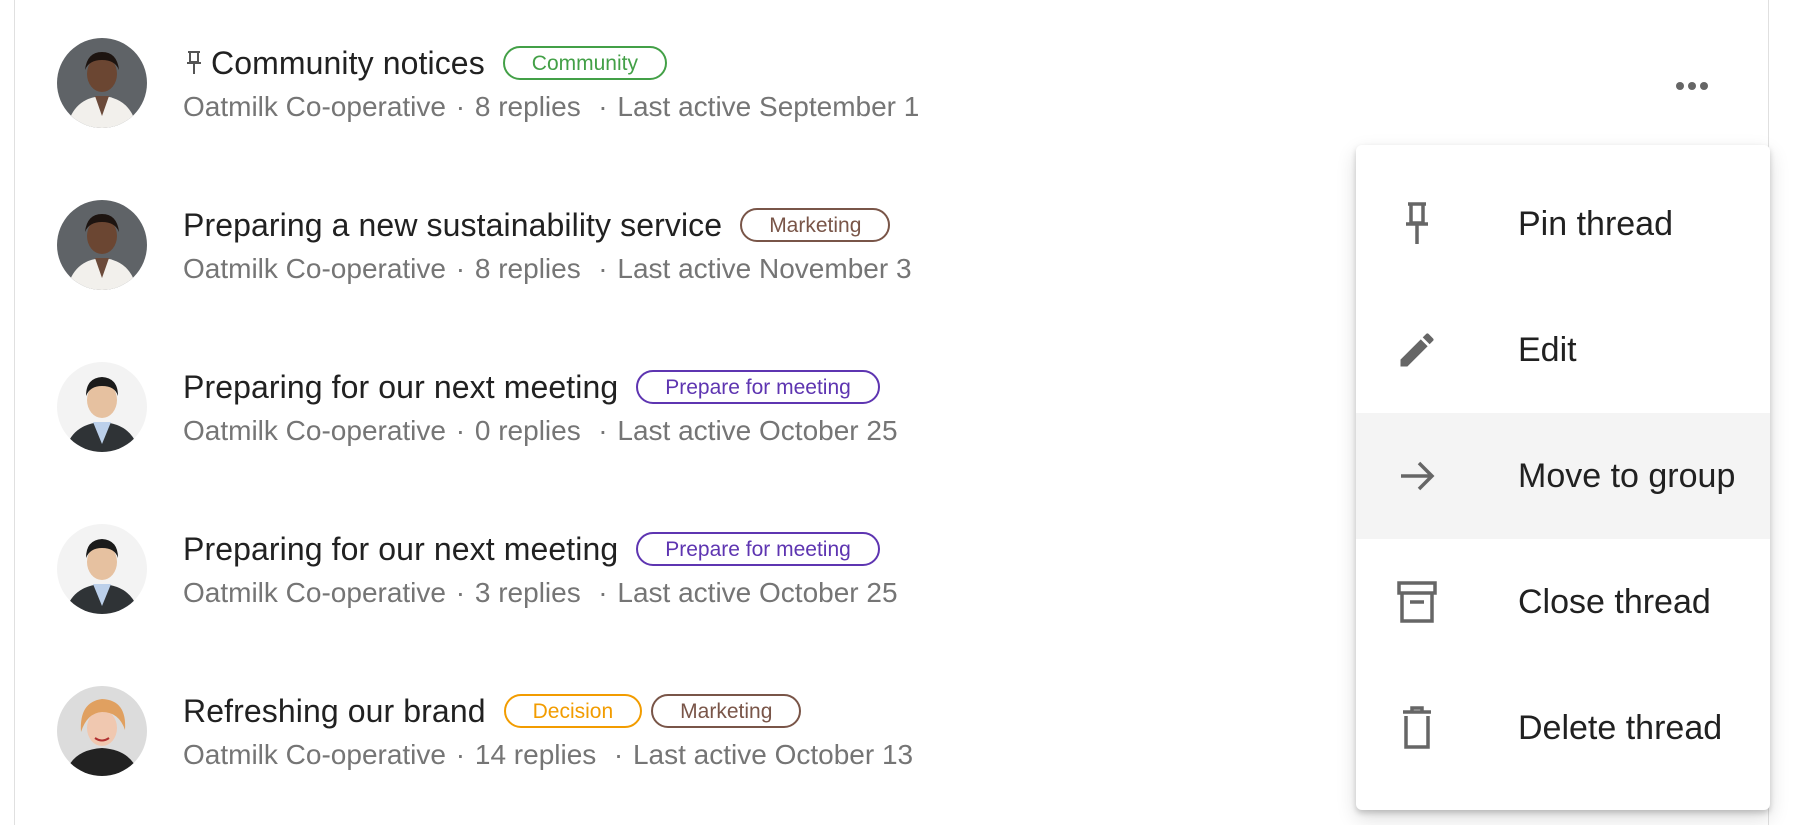 This screenshot has width=1795, height=825. What do you see at coordinates (773, 754) in the screenshot?
I see `last-active: Last active October 13` at bounding box center [773, 754].